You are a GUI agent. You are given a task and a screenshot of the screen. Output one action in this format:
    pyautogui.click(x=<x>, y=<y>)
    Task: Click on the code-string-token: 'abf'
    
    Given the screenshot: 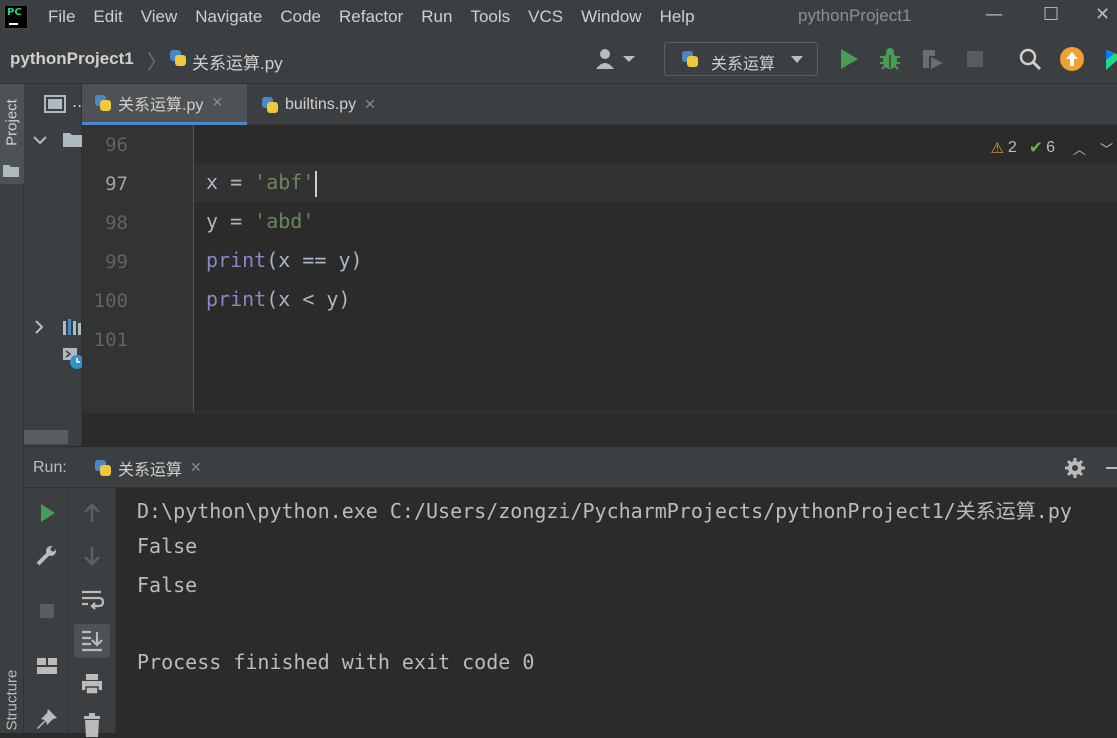 What is the action you would take?
    pyautogui.click(x=284, y=182)
    